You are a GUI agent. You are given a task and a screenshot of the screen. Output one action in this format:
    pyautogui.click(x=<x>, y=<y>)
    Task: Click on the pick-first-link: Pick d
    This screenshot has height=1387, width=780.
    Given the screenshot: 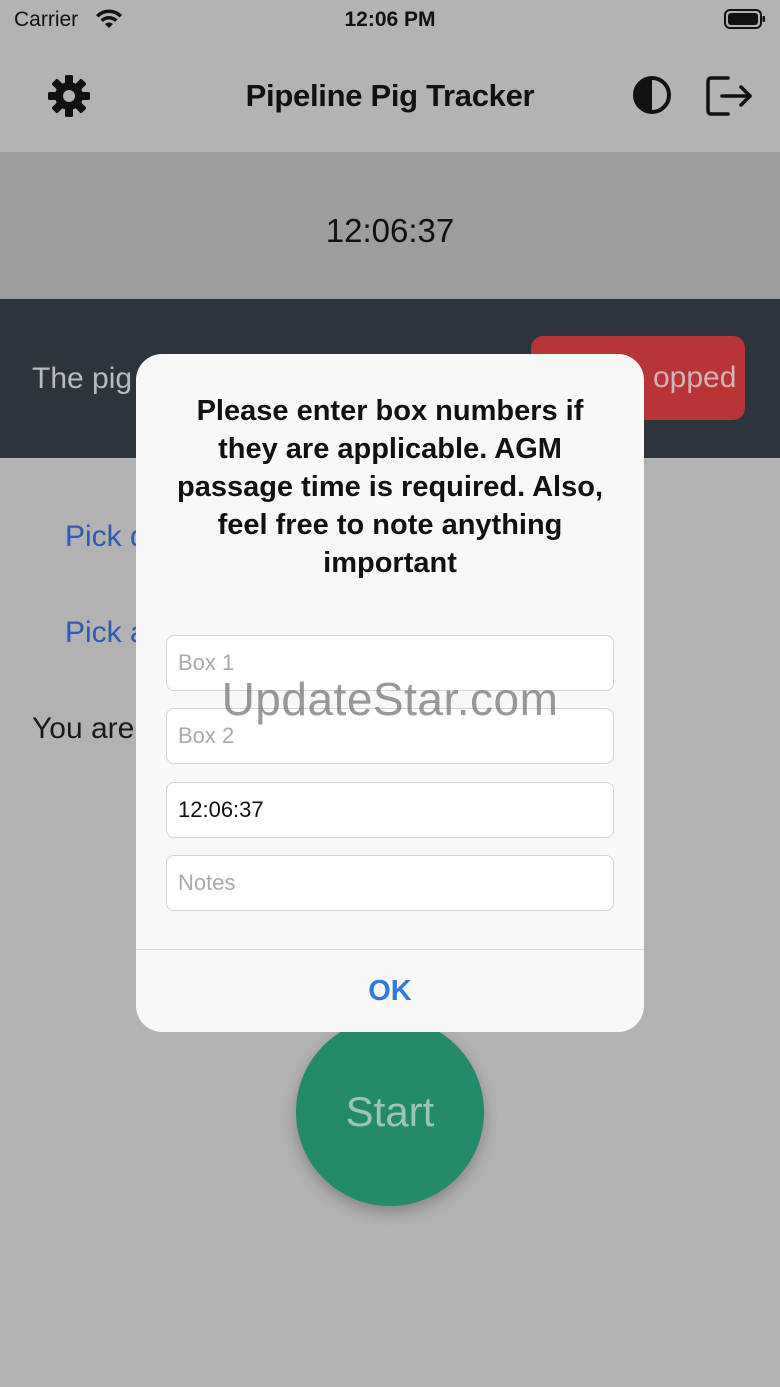 What is the action you would take?
    pyautogui.click(x=106, y=537)
    